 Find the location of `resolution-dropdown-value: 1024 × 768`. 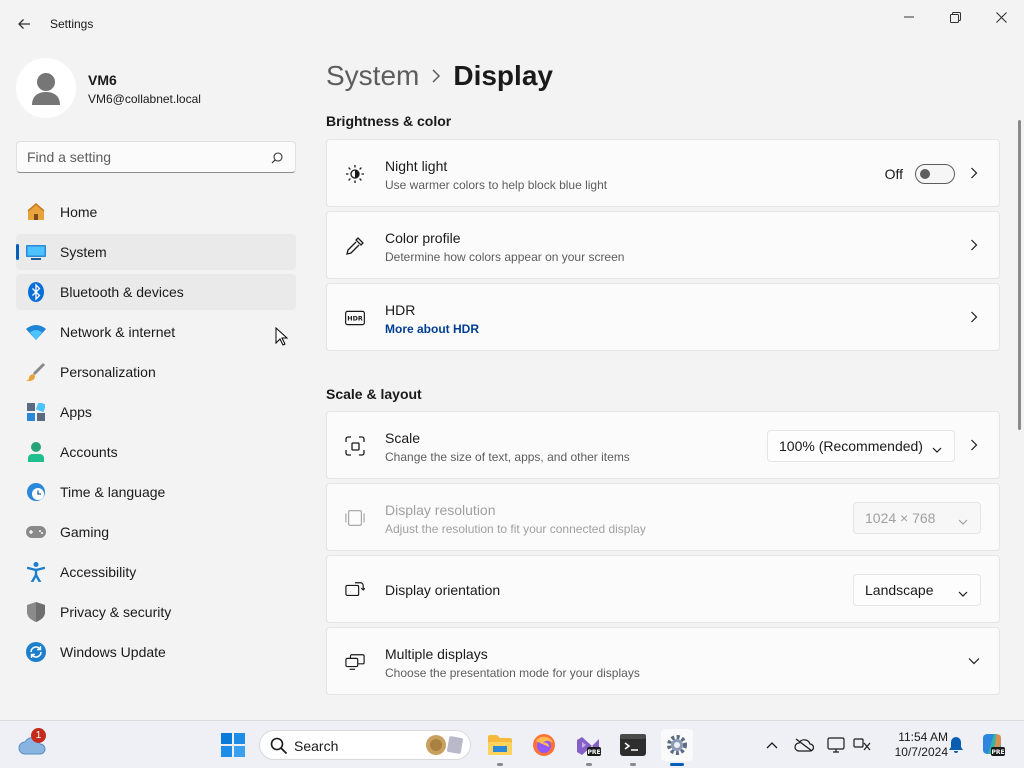

resolution-dropdown-value: 1024 × 768 is located at coordinates (900, 518).